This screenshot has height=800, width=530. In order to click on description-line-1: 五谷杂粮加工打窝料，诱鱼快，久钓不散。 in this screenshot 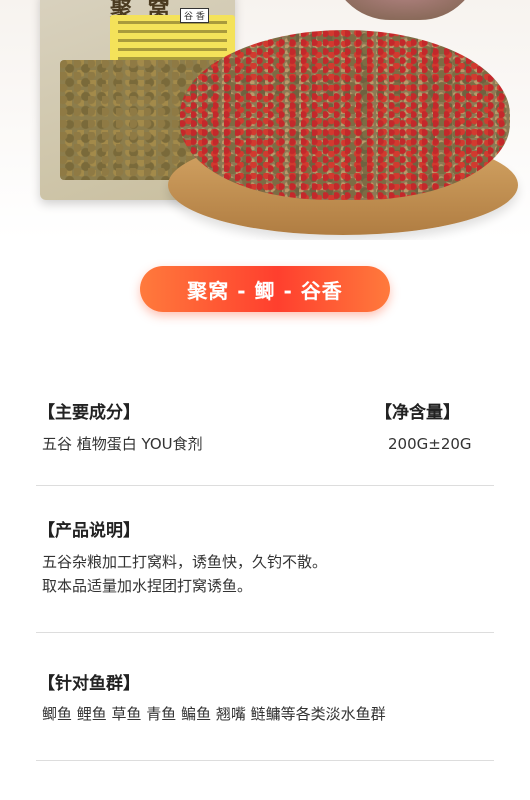, I will do `click(185, 562)`.